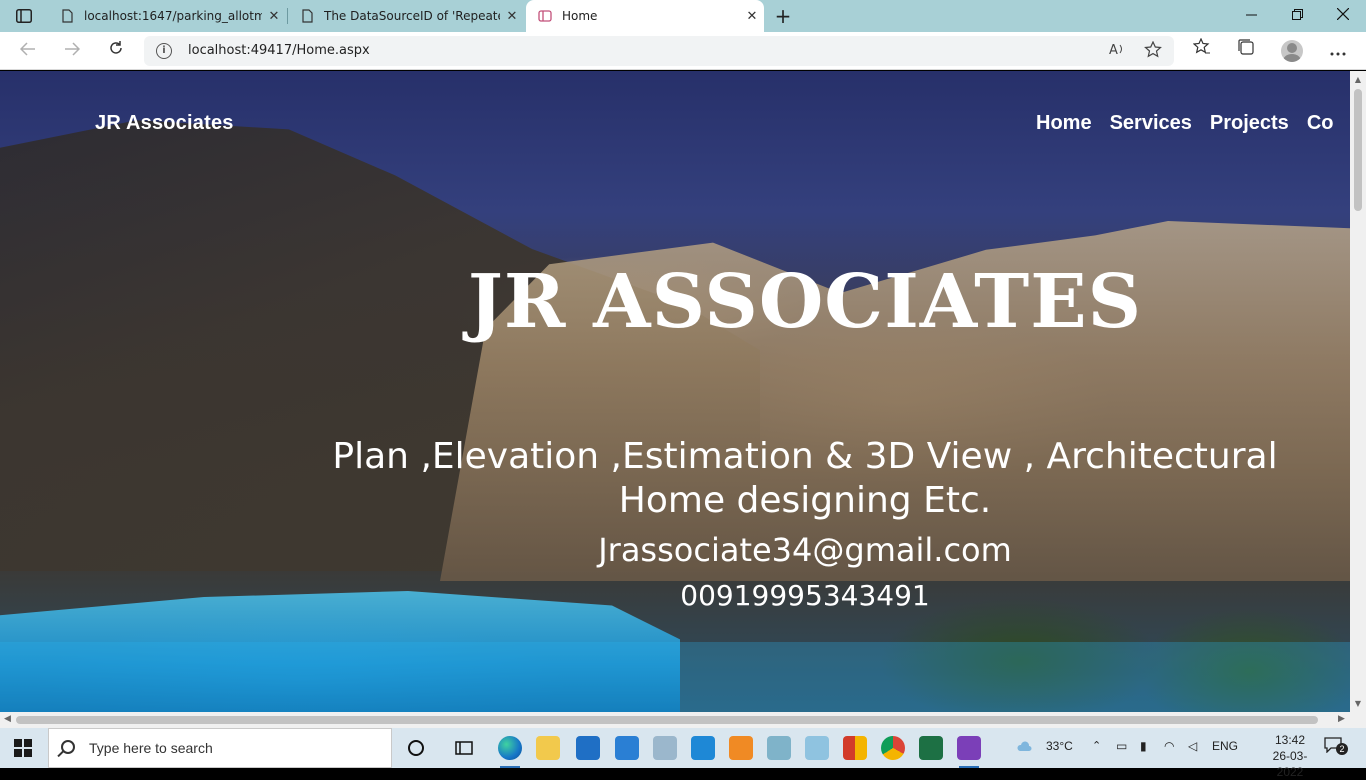 The width and height of the screenshot is (1366, 780). What do you see at coordinates (1290, 764) in the screenshot?
I see `clock-date: 26-03-2022` at bounding box center [1290, 764].